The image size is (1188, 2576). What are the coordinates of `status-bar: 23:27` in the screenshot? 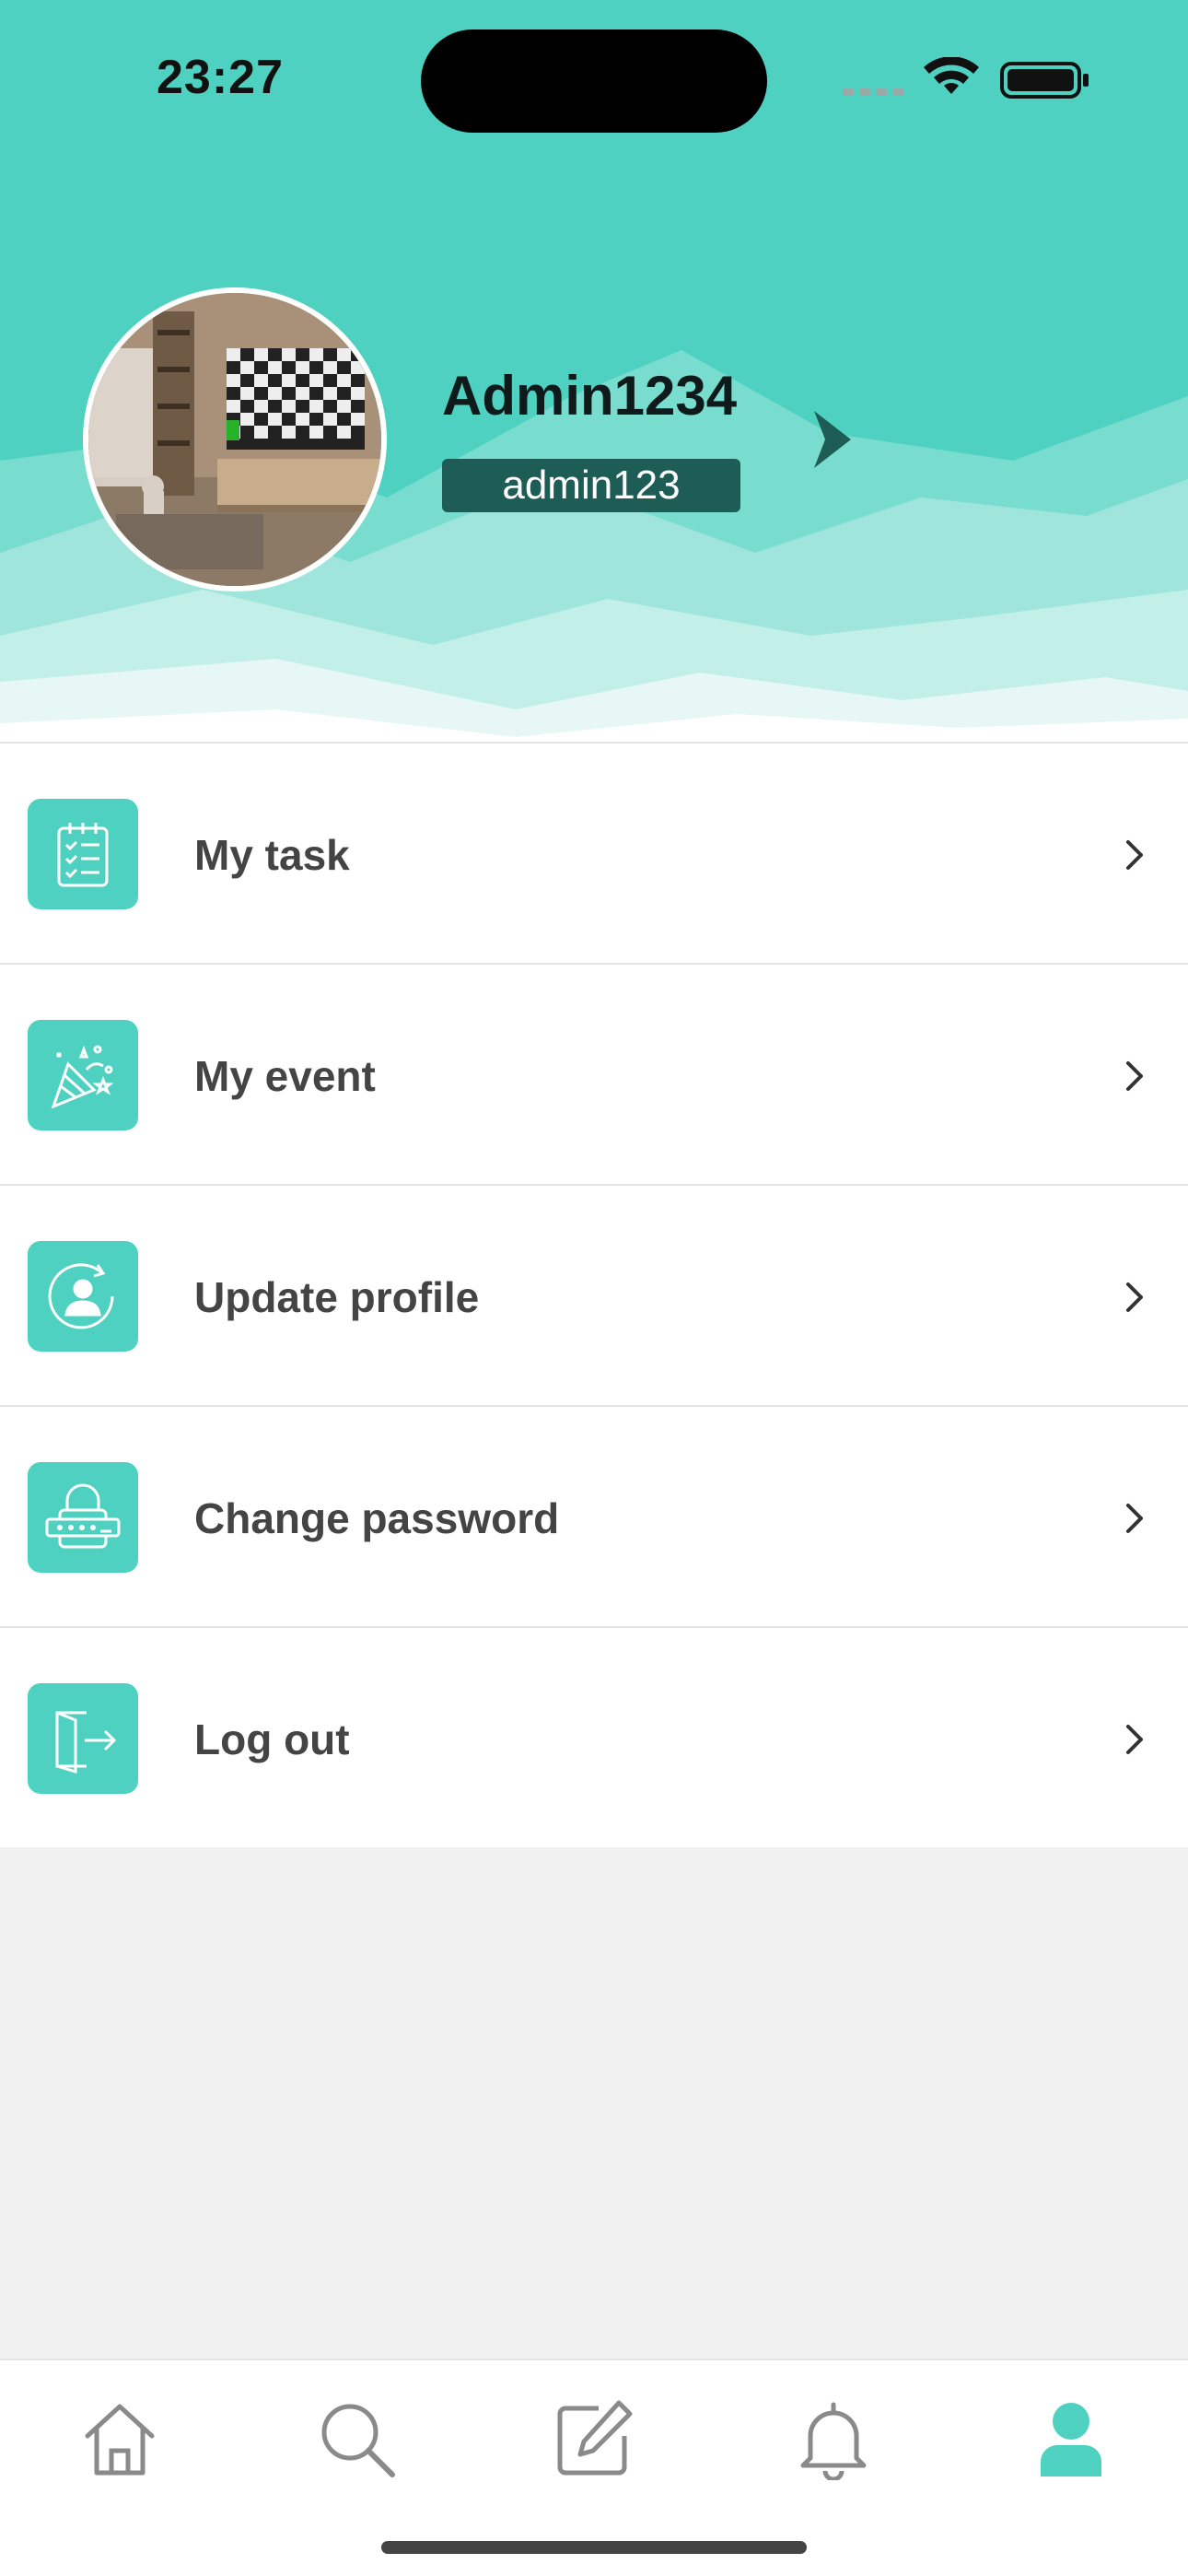 It's located at (594, 78).